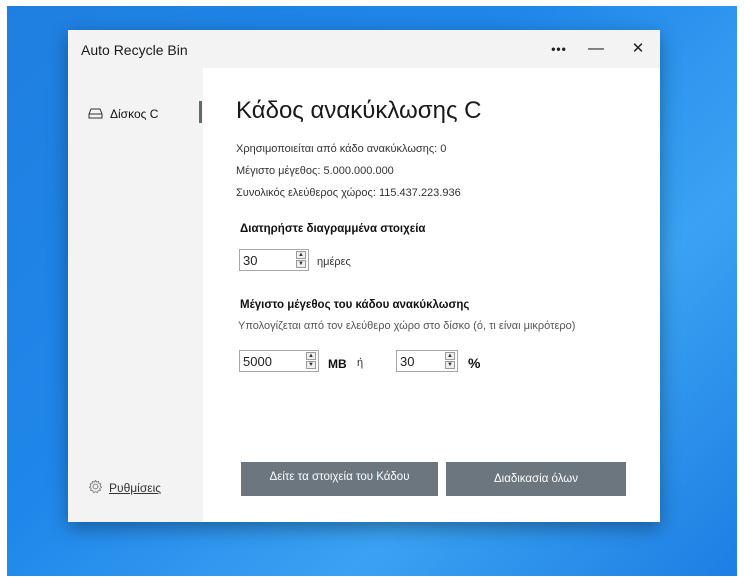 The height and width of the screenshot is (582, 744). I want to click on percent-increment-button: ▲, so click(450, 356).